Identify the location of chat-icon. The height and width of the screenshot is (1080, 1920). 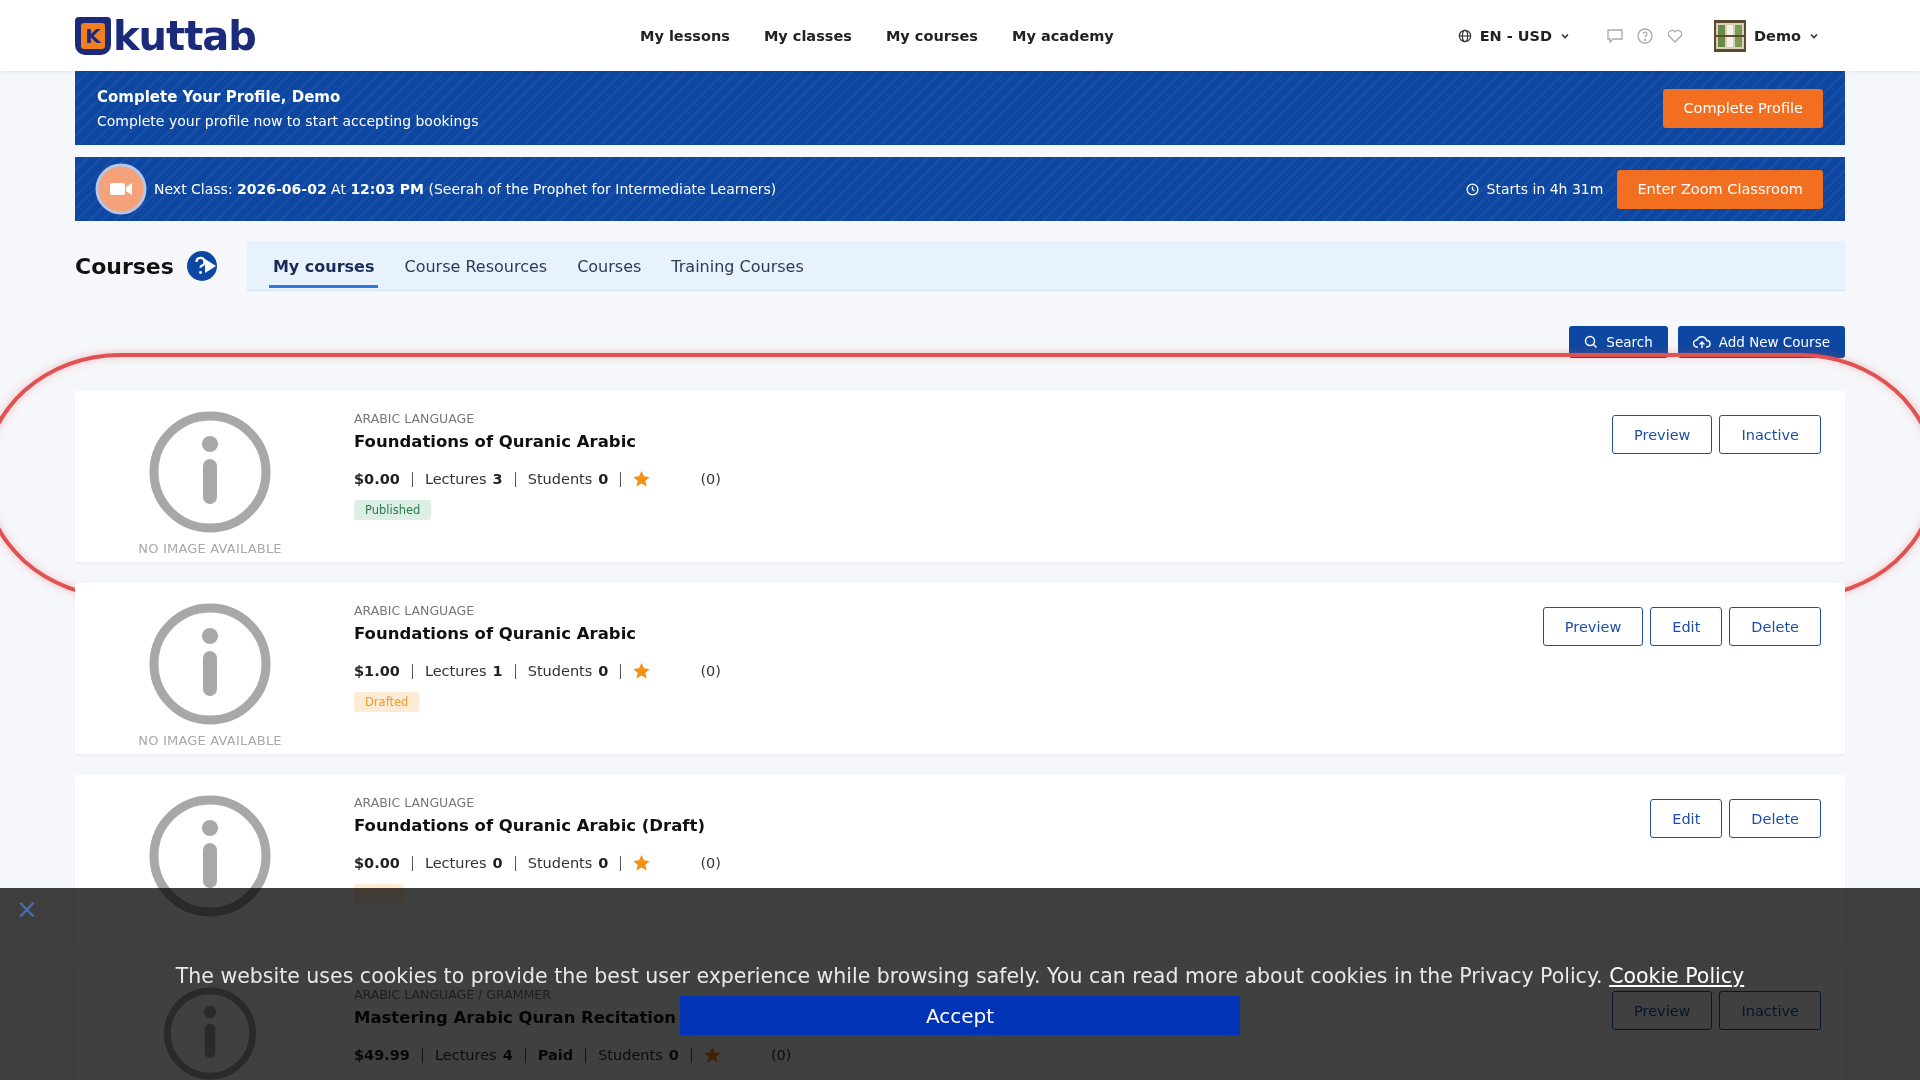
(1615, 35).